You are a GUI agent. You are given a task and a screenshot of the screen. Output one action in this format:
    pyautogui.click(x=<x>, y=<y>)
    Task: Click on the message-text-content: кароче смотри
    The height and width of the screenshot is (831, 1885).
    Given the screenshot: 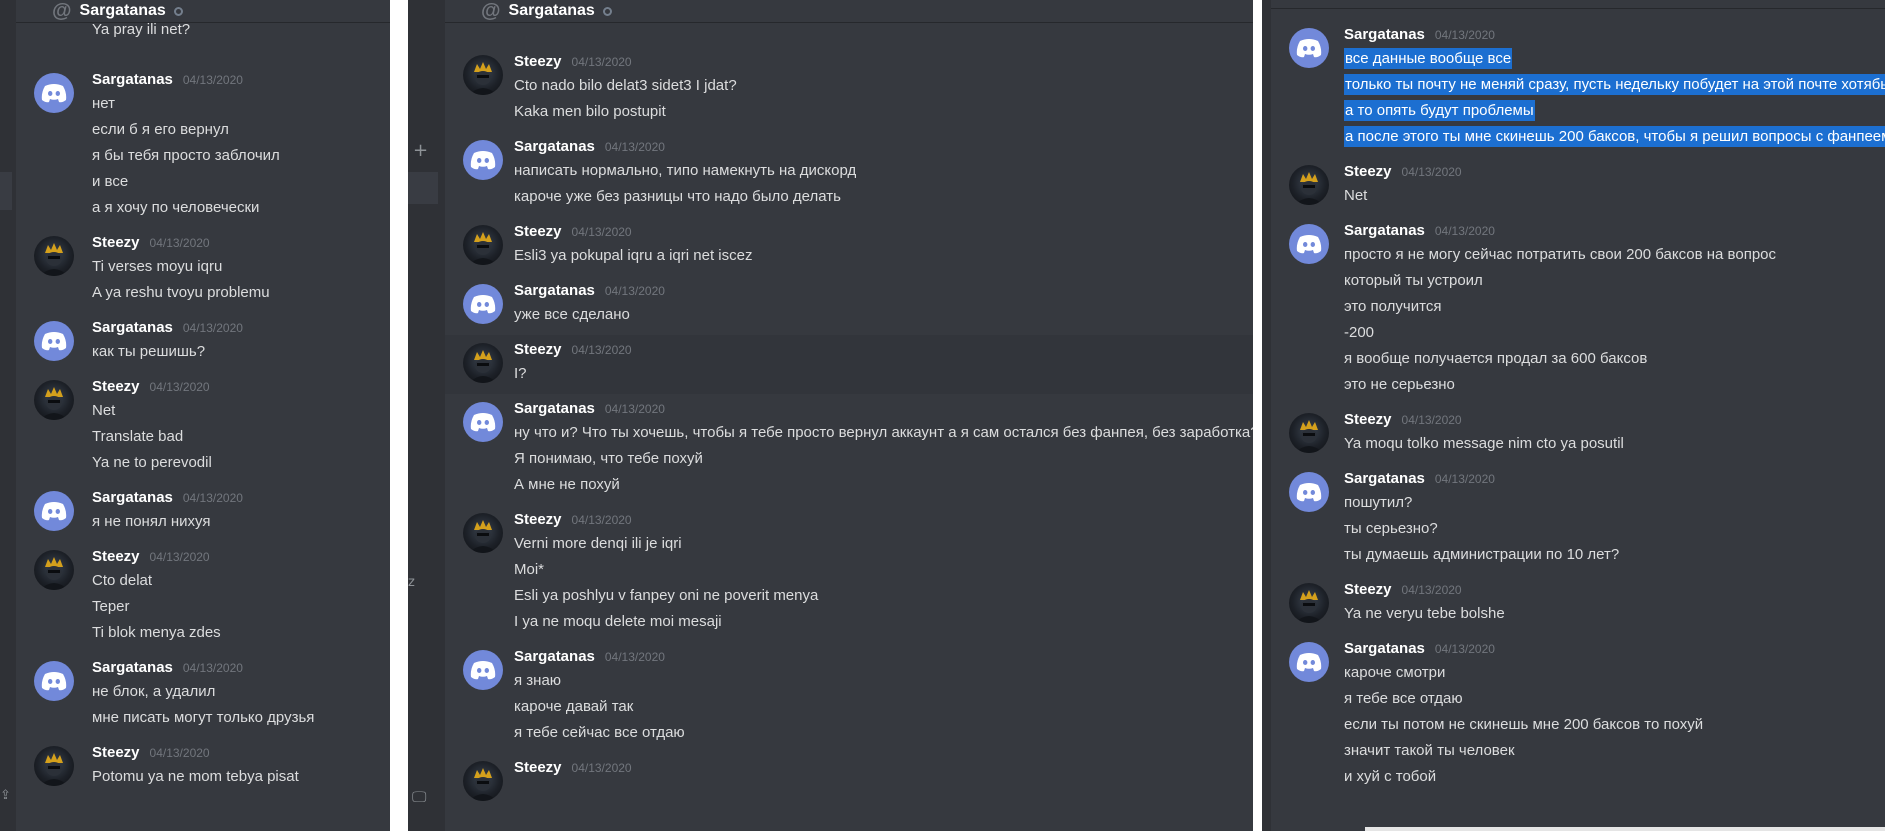 What is the action you would take?
    pyautogui.click(x=1395, y=672)
    